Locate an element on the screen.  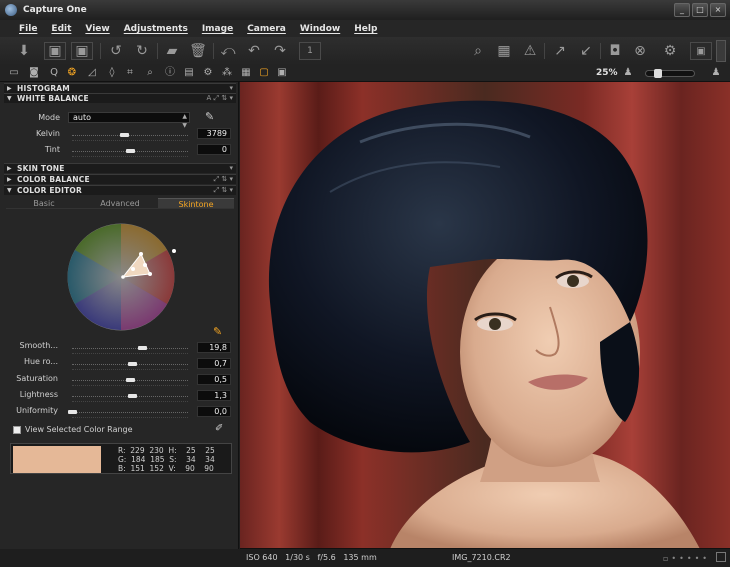
settings-tab-icon: ⚙ is located at coordinates (208, 73).